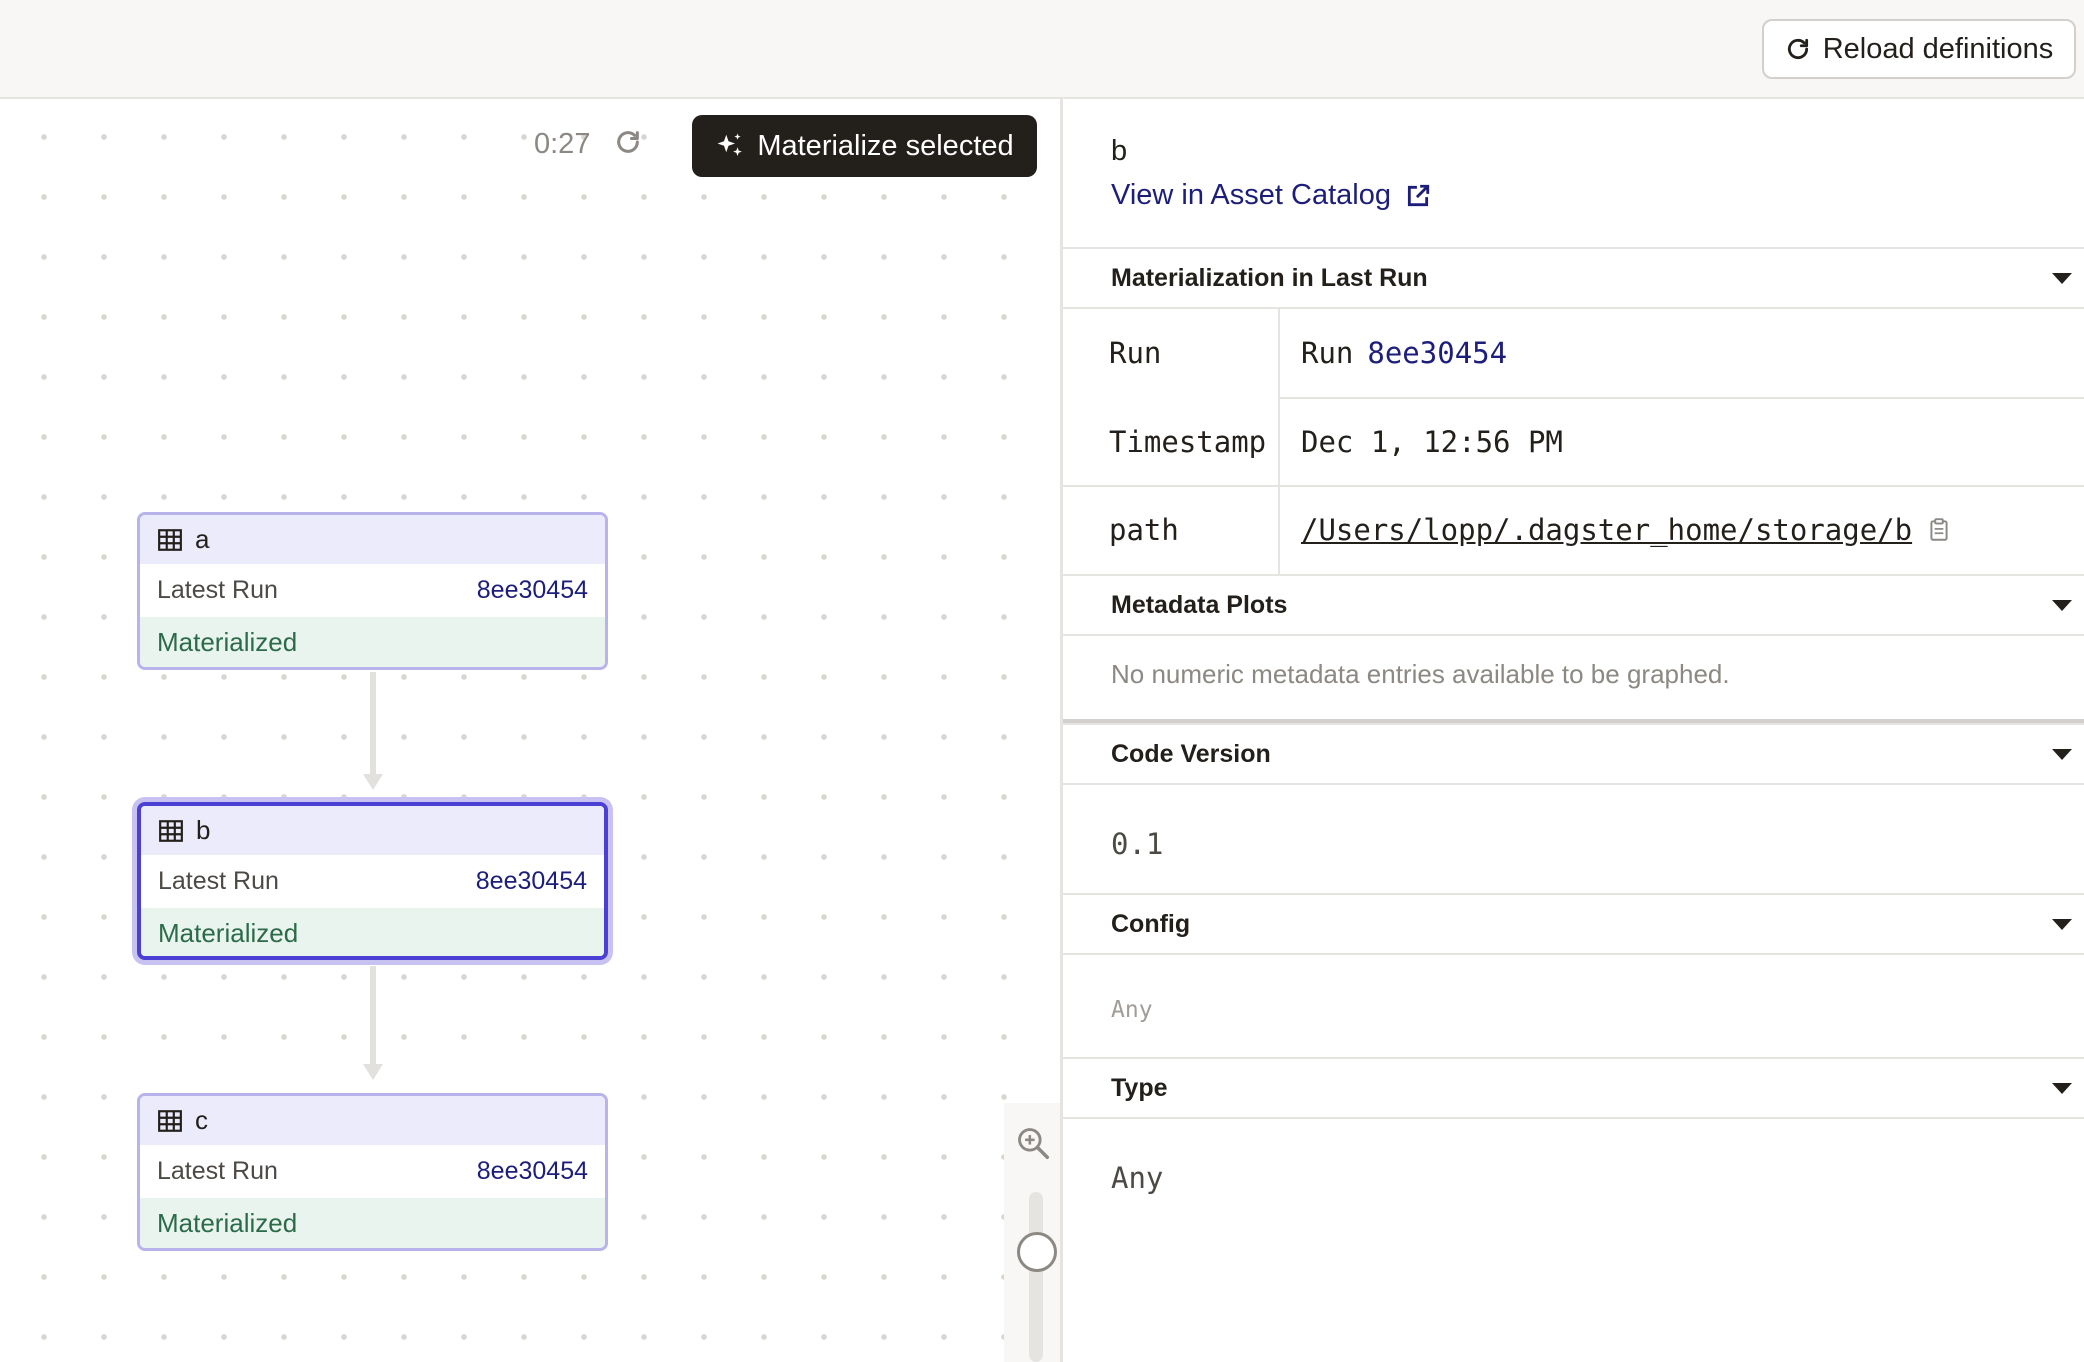 The image size is (2084, 1362). I want to click on asset-node-a: a Latest Run 8ee30454 Materialized, so click(372, 591).